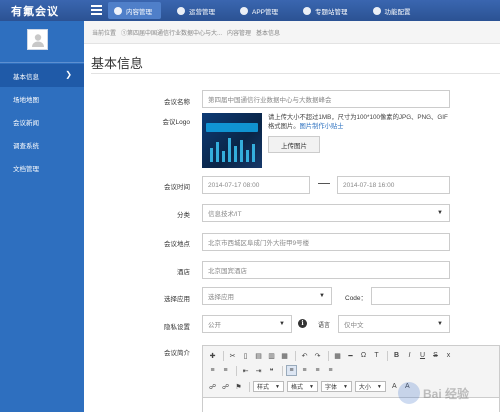 The width and height of the screenshot is (500, 412). I want to click on strikethrough-icon: S, so click(435, 355).